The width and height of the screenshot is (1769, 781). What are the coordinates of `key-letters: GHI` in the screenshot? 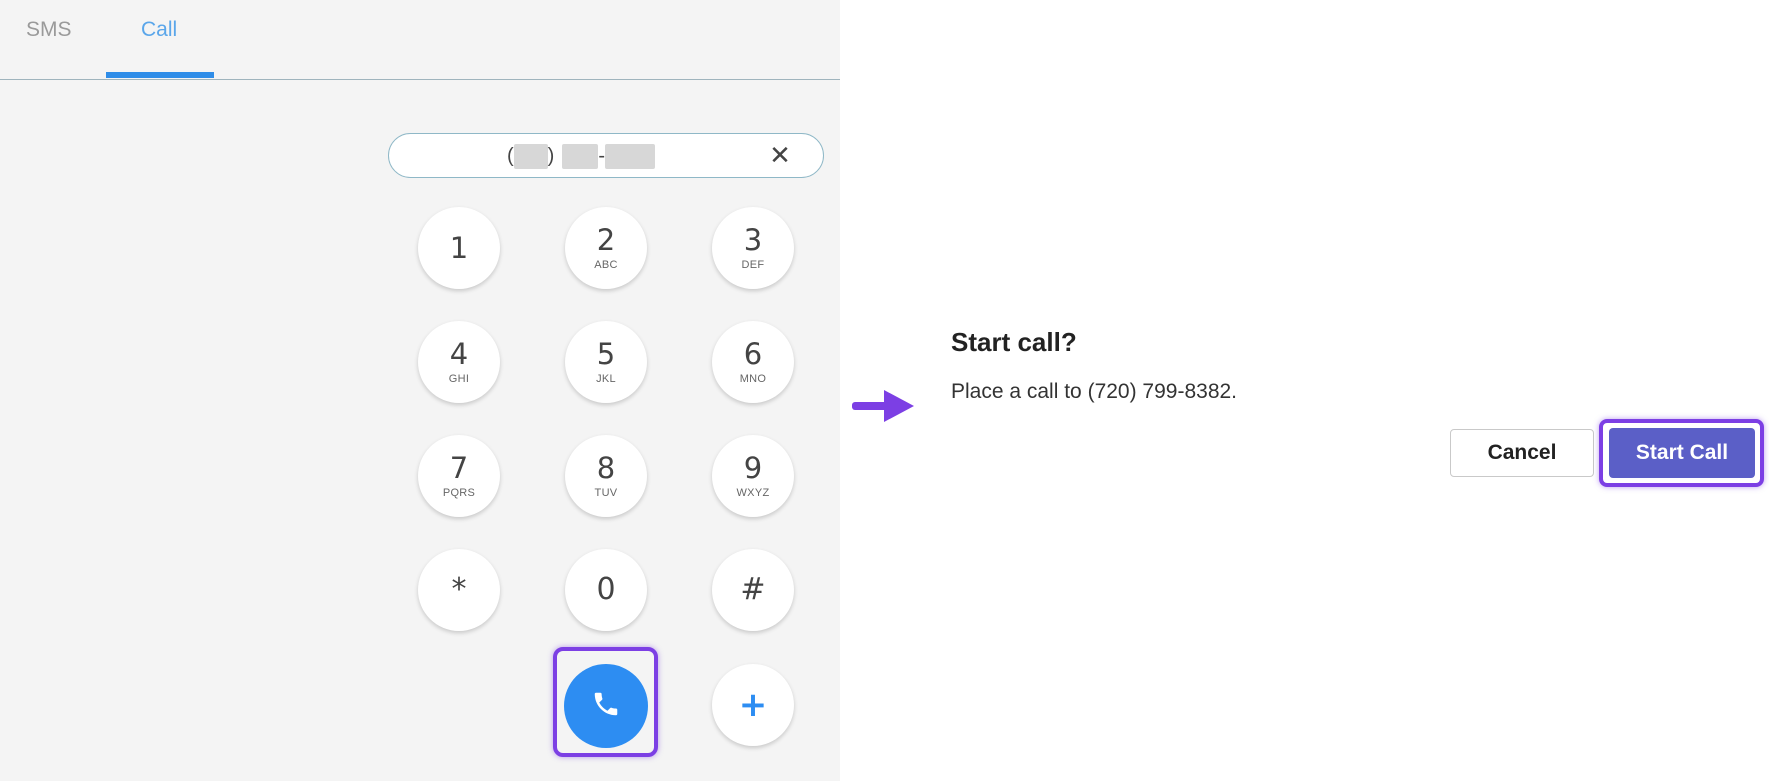 It's located at (459, 379).